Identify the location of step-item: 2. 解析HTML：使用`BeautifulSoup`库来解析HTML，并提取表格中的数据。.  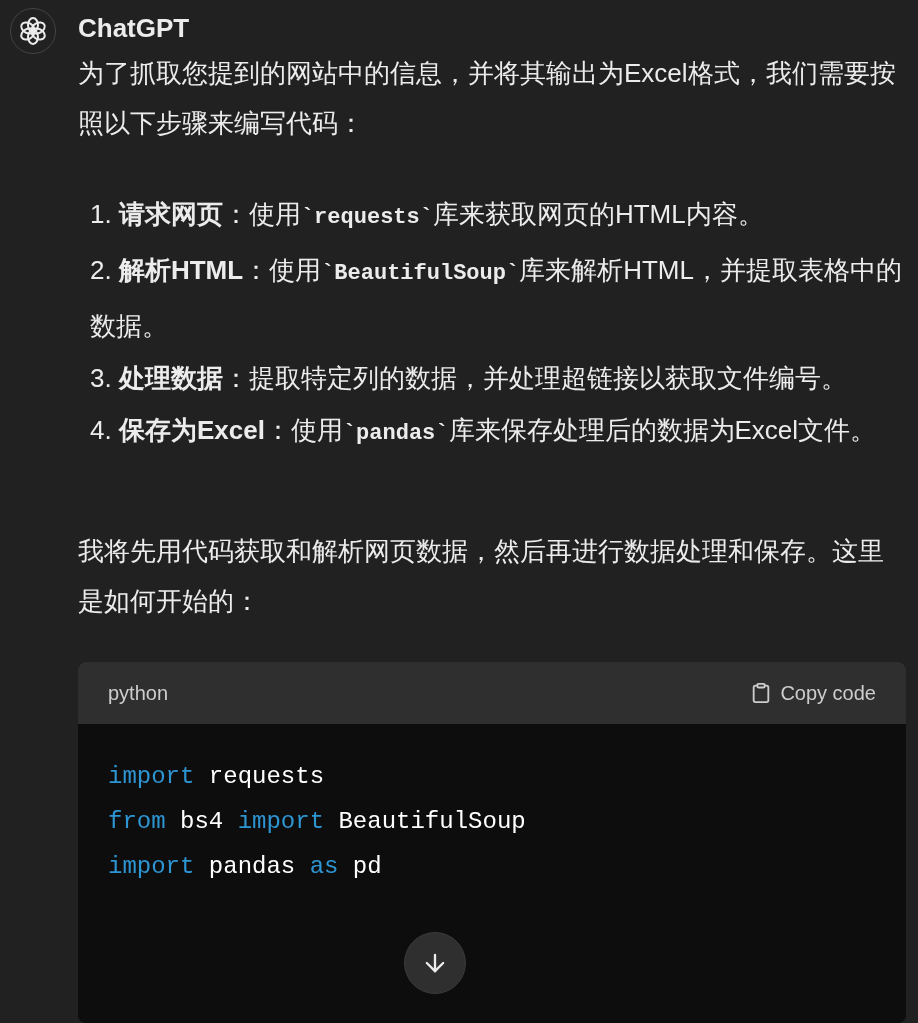
(496, 298).